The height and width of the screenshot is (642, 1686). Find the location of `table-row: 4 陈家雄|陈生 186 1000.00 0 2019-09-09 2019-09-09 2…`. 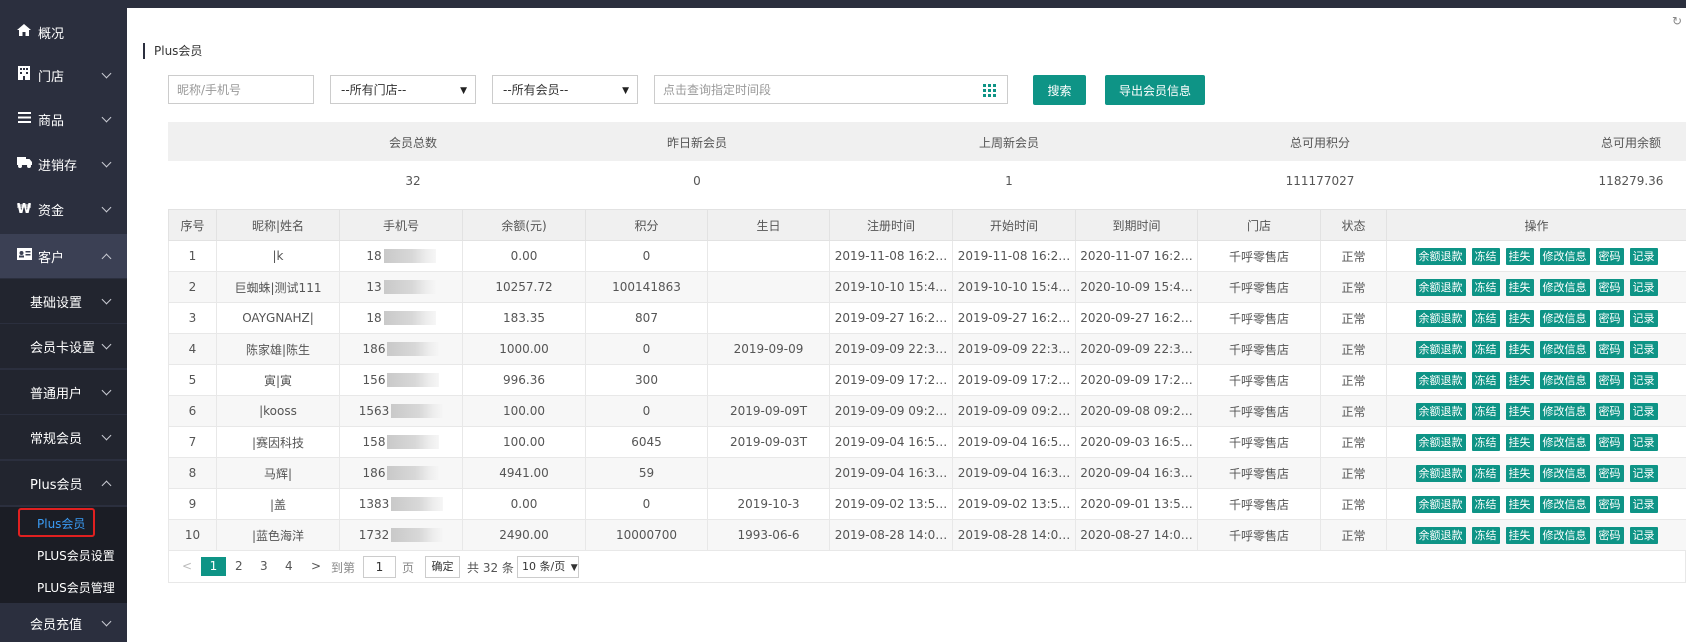

table-row: 4 陈家雄|陈生 186 1000.00 0 2019-09-09 2019-09-09 2… is located at coordinates (927, 349).